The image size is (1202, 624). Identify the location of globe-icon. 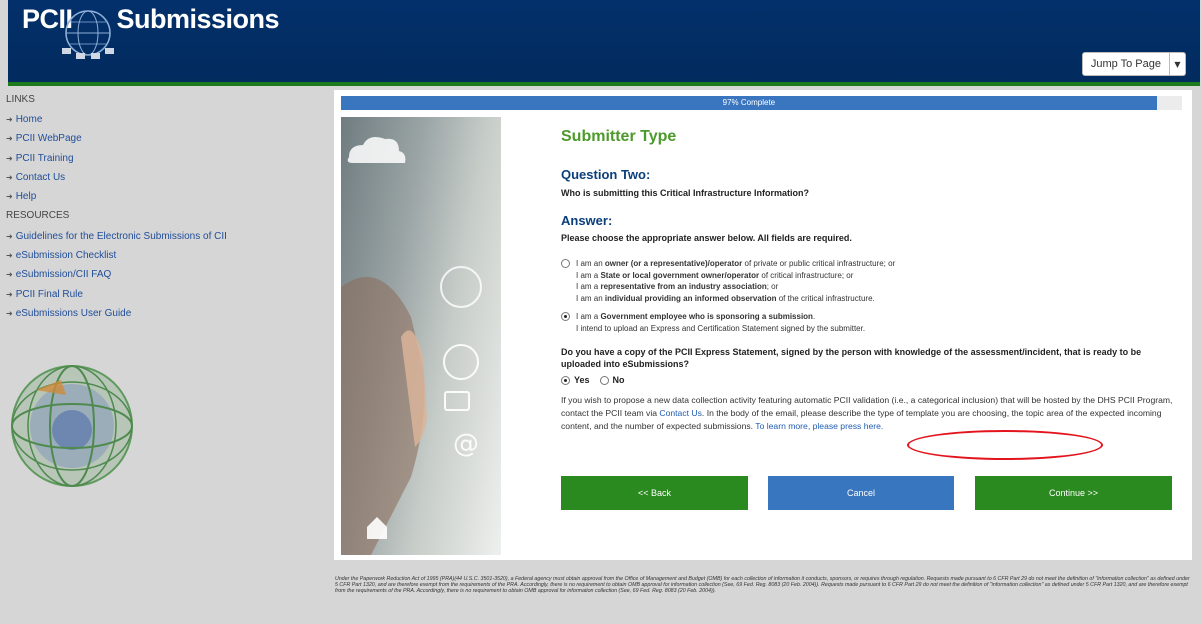
(72, 426).